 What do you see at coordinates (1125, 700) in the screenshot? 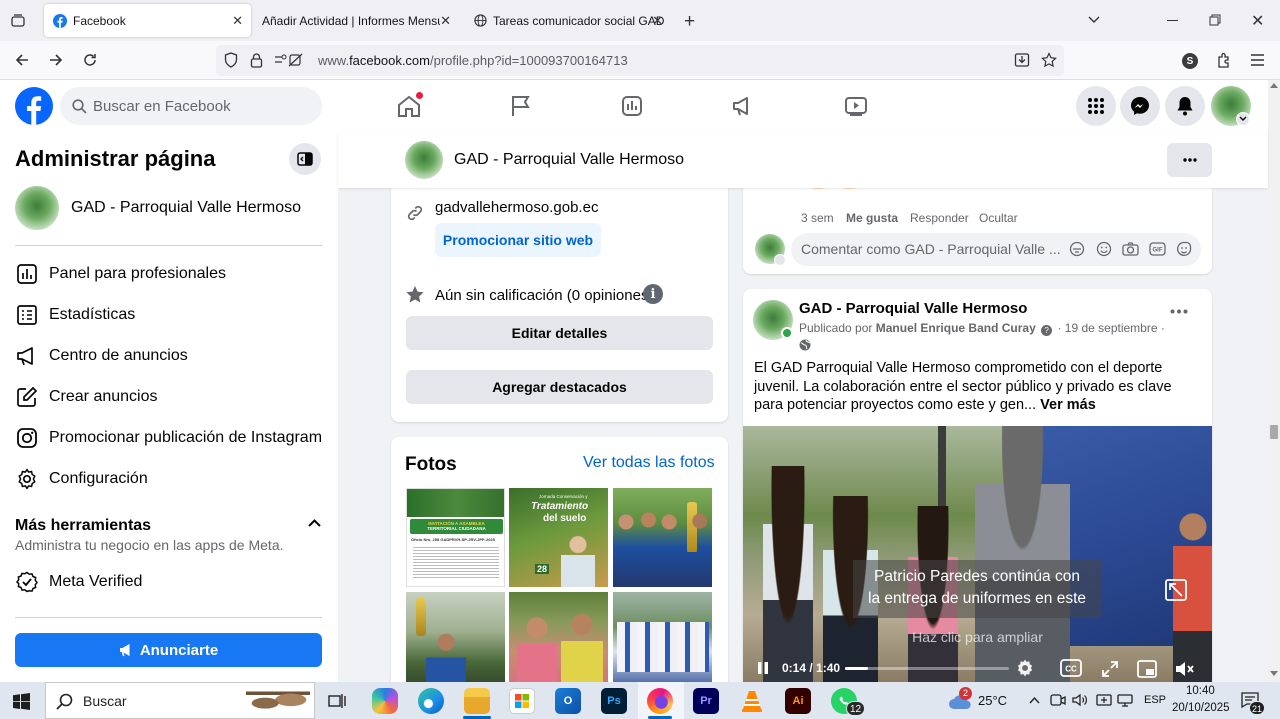
I see `network-icon` at bounding box center [1125, 700].